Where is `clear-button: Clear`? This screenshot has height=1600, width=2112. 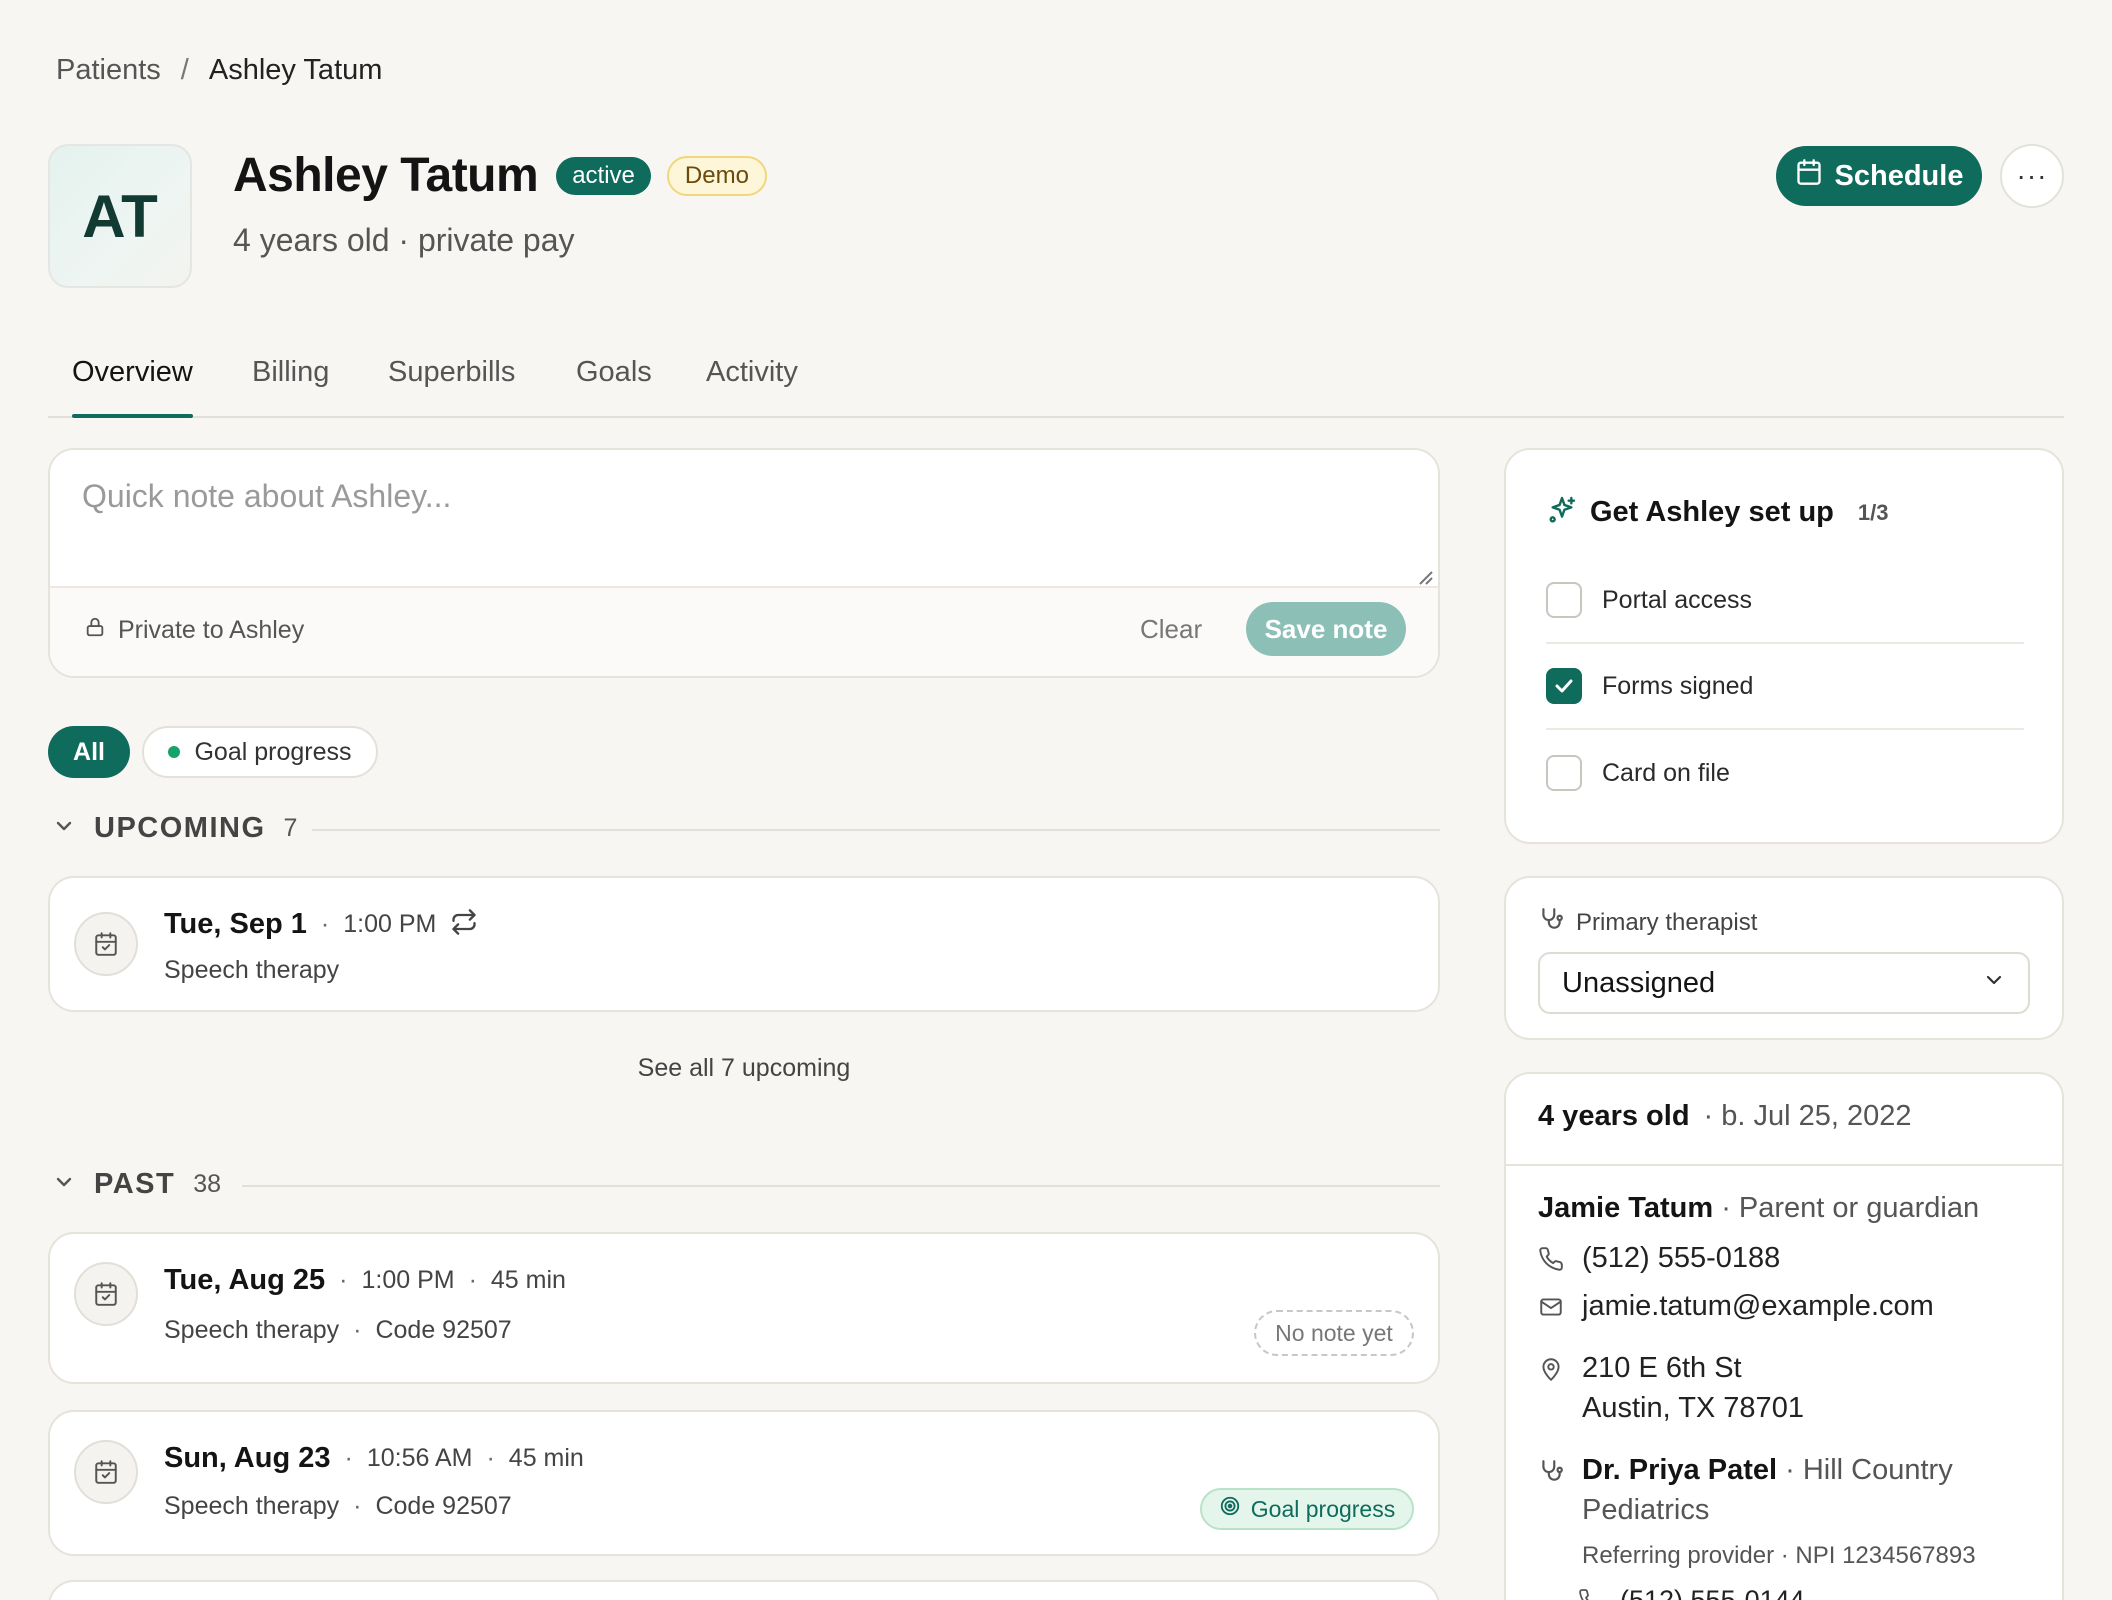
clear-button: Clear is located at coordinates (1171, 629).